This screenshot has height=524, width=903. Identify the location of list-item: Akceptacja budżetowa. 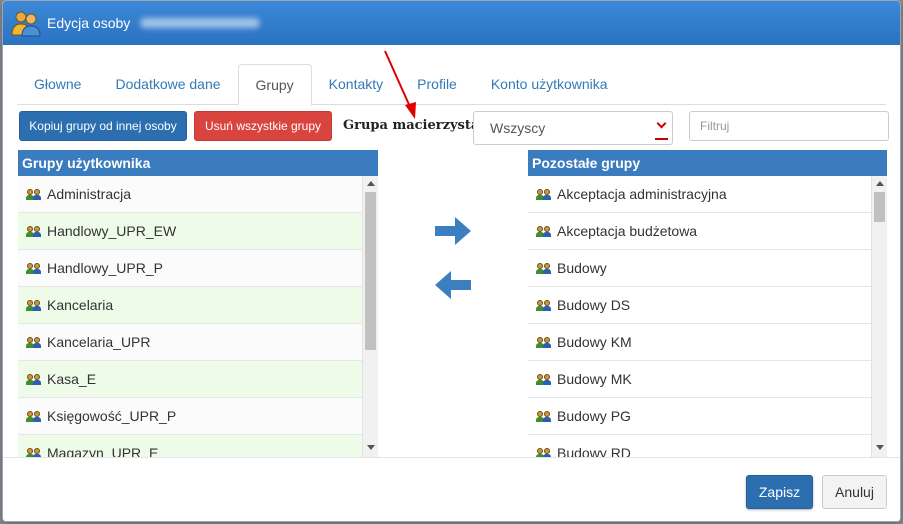
(699, 231).